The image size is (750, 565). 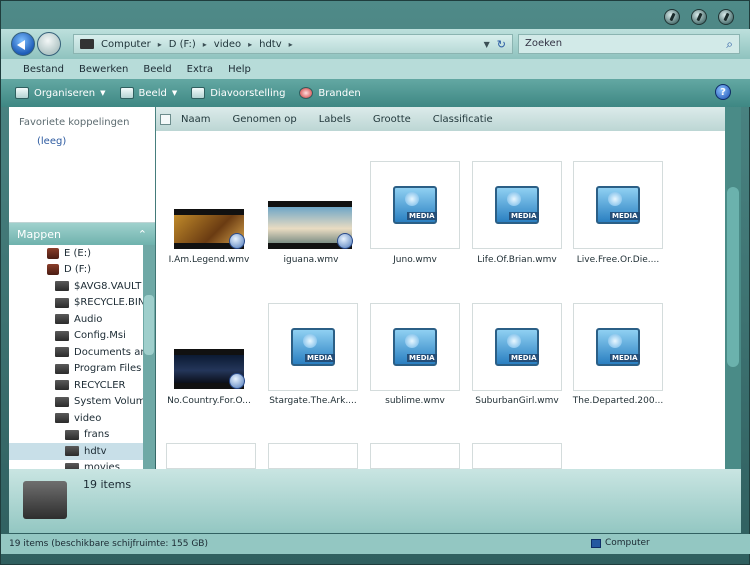 What do you see at coordinates (392, 119) in the screenshot?
I see `column-size: Grootte` at bounding box center [392, 119].